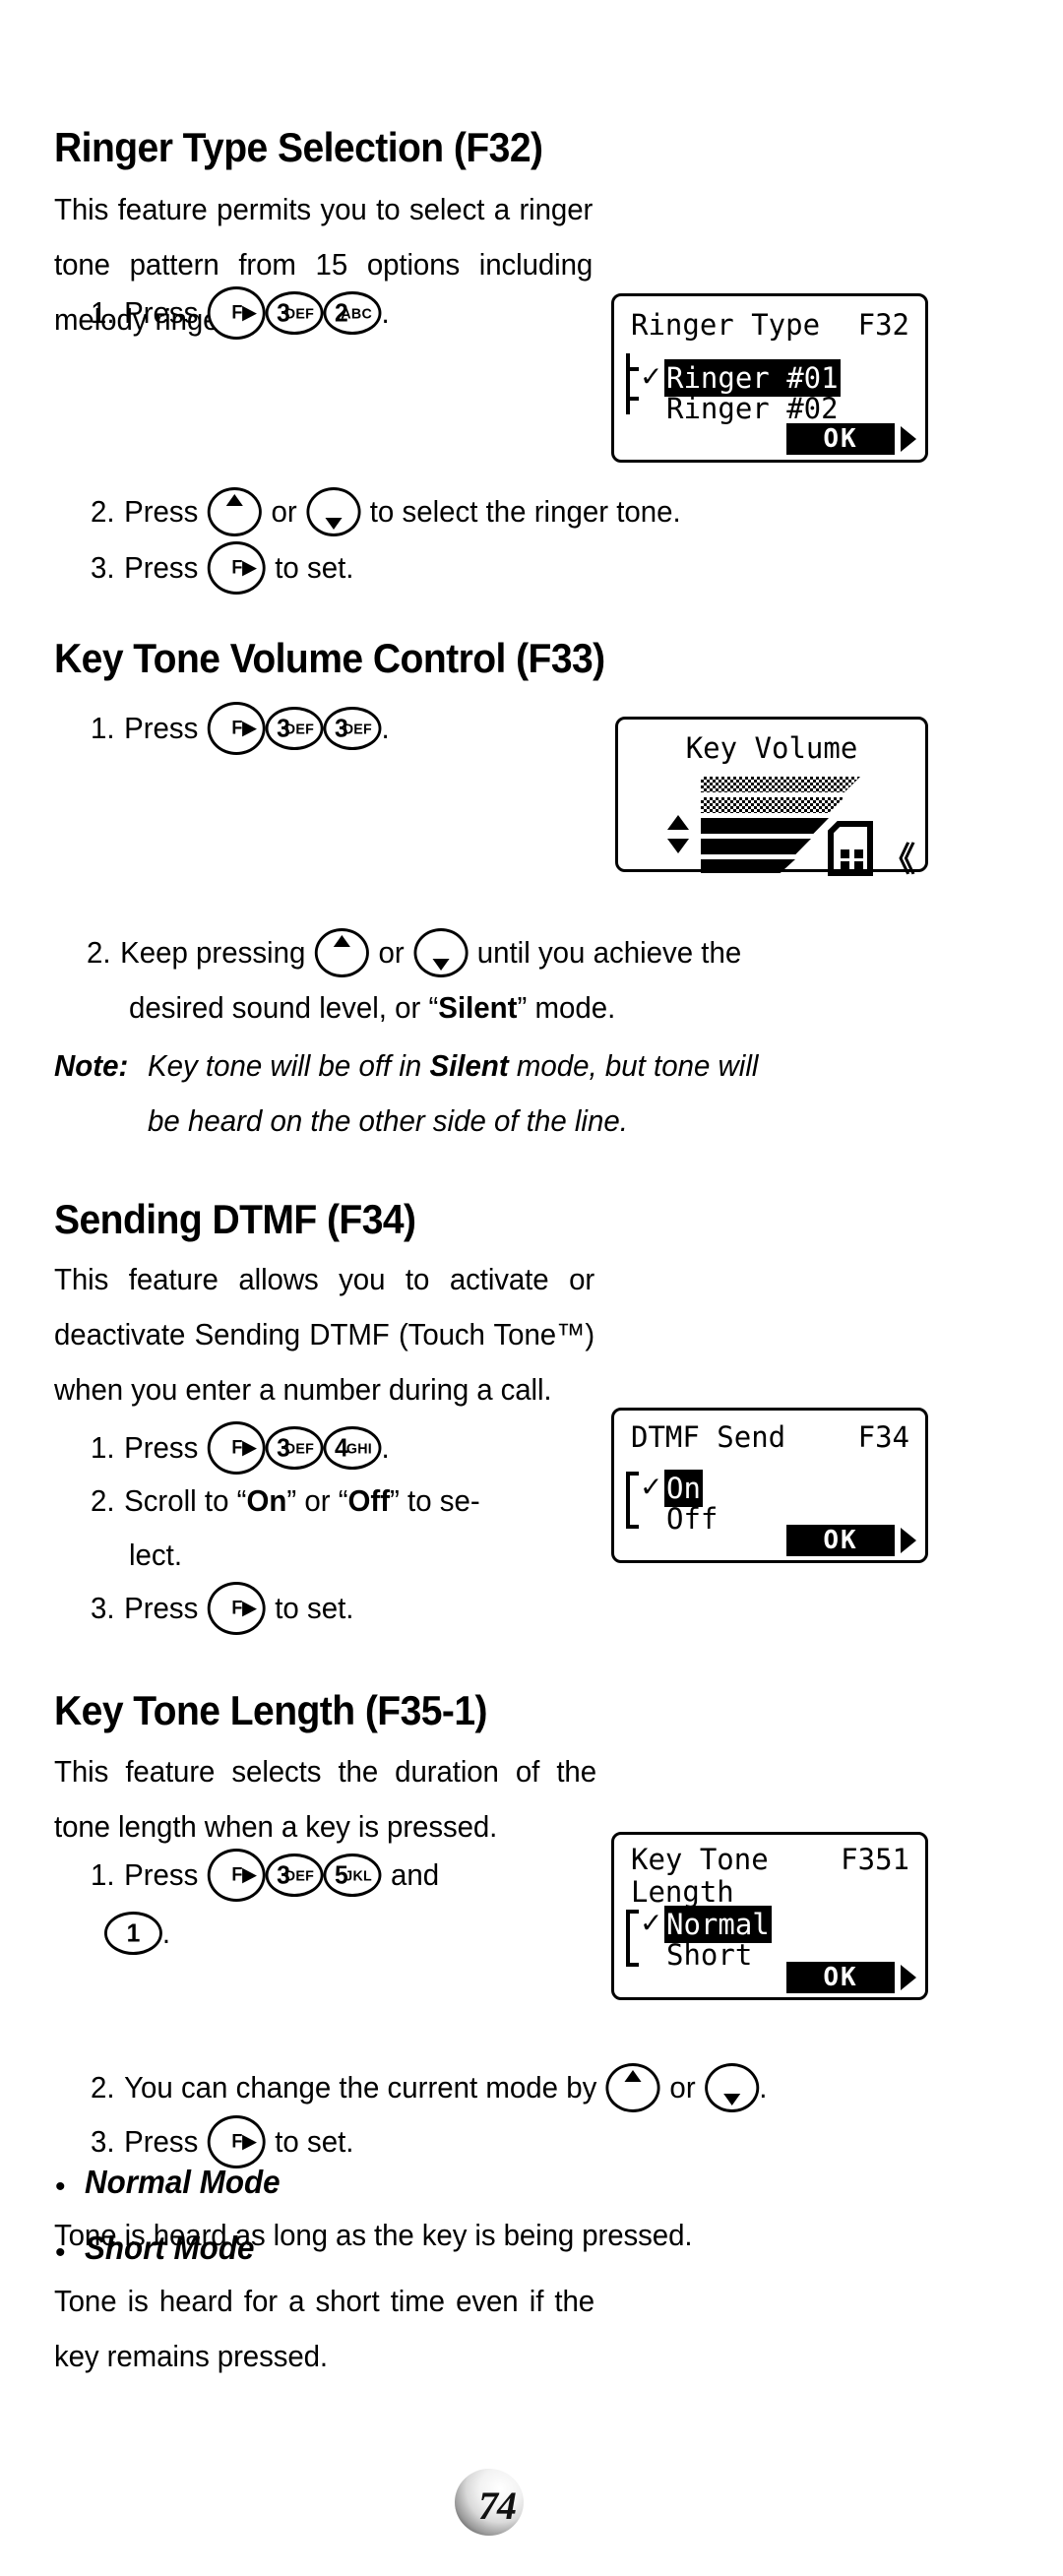  I want to click on step-text: Scroll to “, so click(185, 1500).